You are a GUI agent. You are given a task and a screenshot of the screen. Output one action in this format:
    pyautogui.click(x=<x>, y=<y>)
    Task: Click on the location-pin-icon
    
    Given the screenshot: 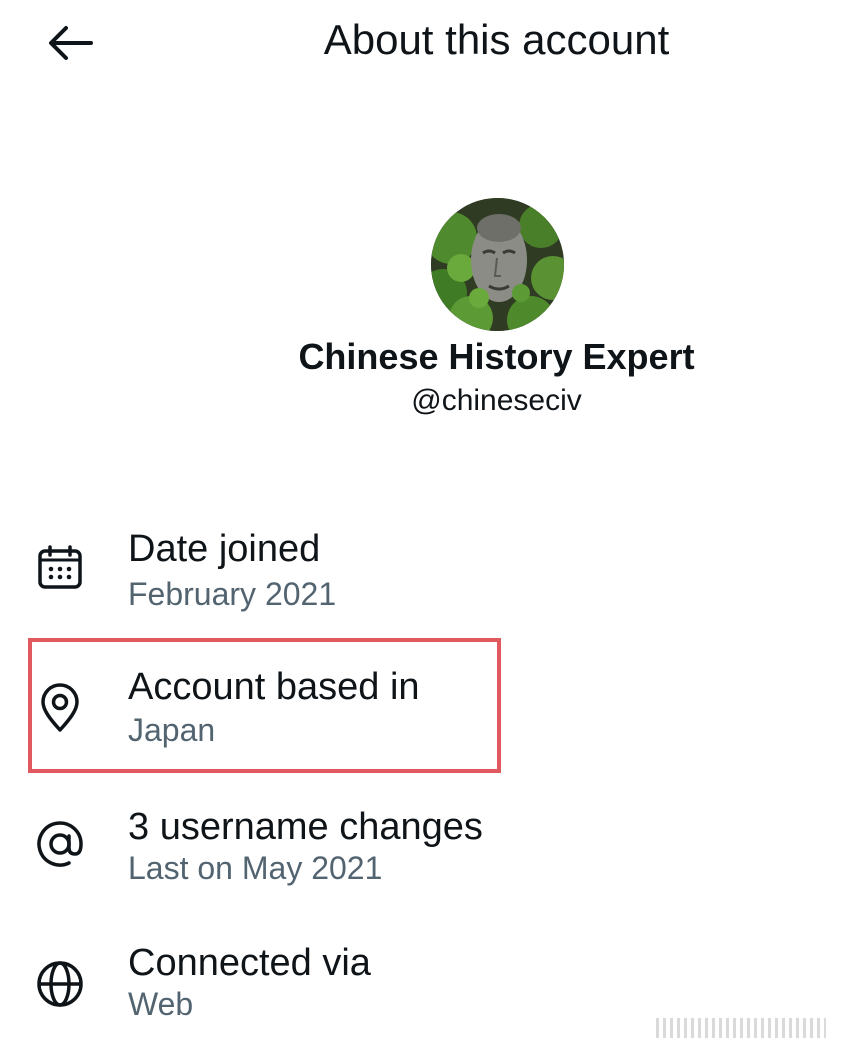 What is the action you would take?
    pyautogui.click(x=60, y=708)
    